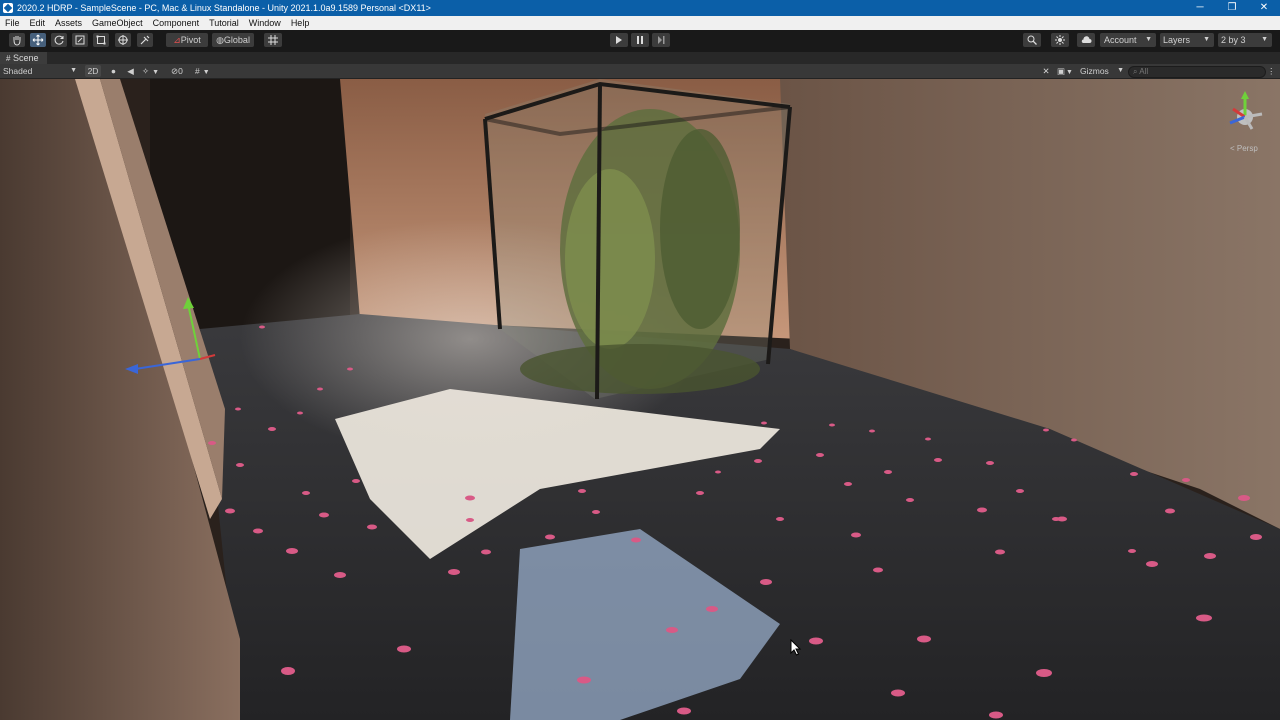  I want to click on pause-icon, so click(640, 40).